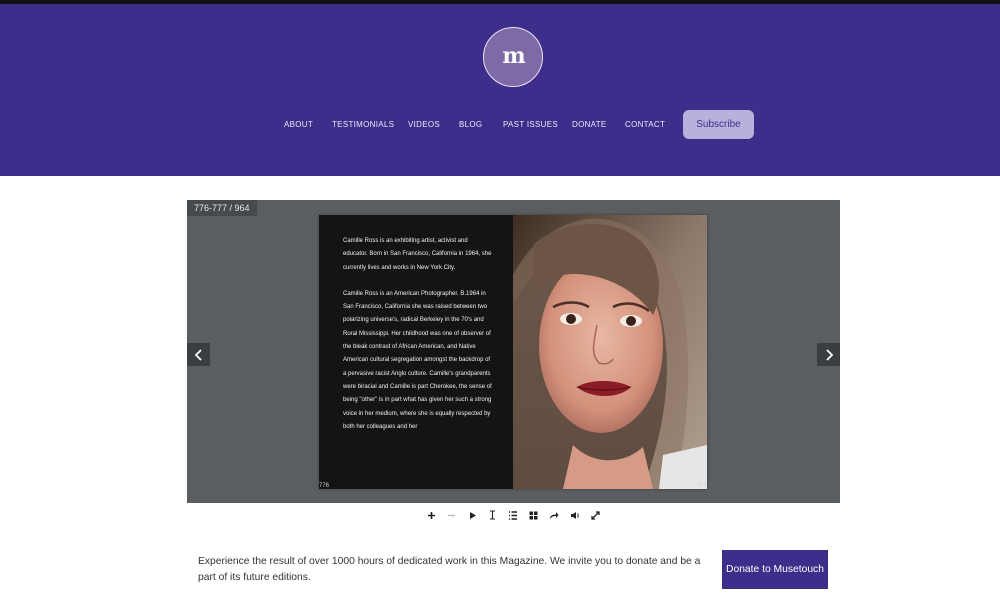 The height and width of the screenshot is (610, 1000). Describe the element at coordinates (363, 124) in the screenshot. I see `nav-testimonials: TESTIMONIALS` at that location.